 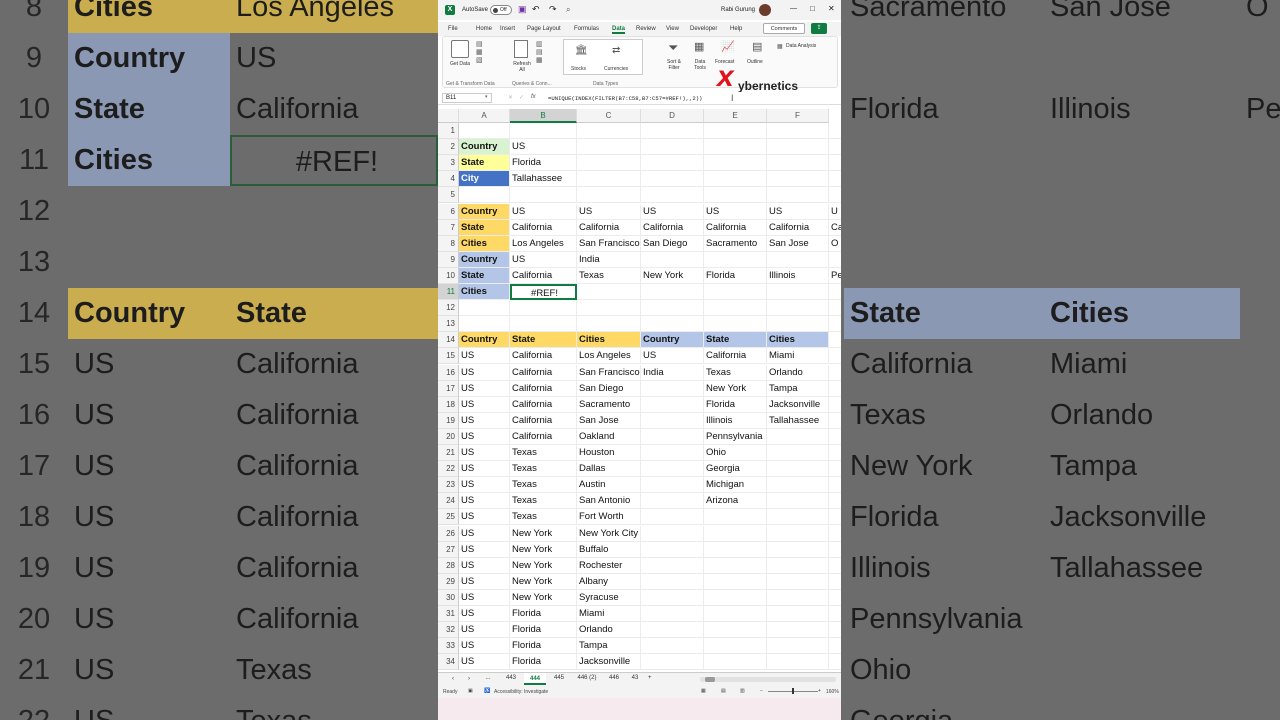 I want to click on cell-c18: Sacramento, so click(x=609, y=404).